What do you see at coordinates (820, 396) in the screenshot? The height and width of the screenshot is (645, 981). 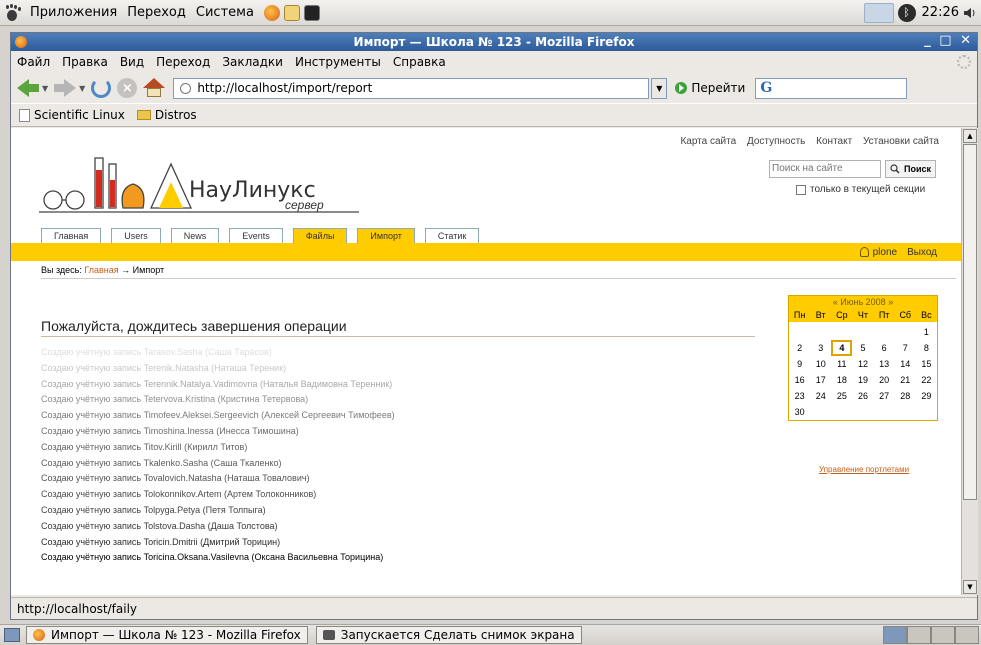 I see `calendar-day: 24` at bounding box center [820, 396].